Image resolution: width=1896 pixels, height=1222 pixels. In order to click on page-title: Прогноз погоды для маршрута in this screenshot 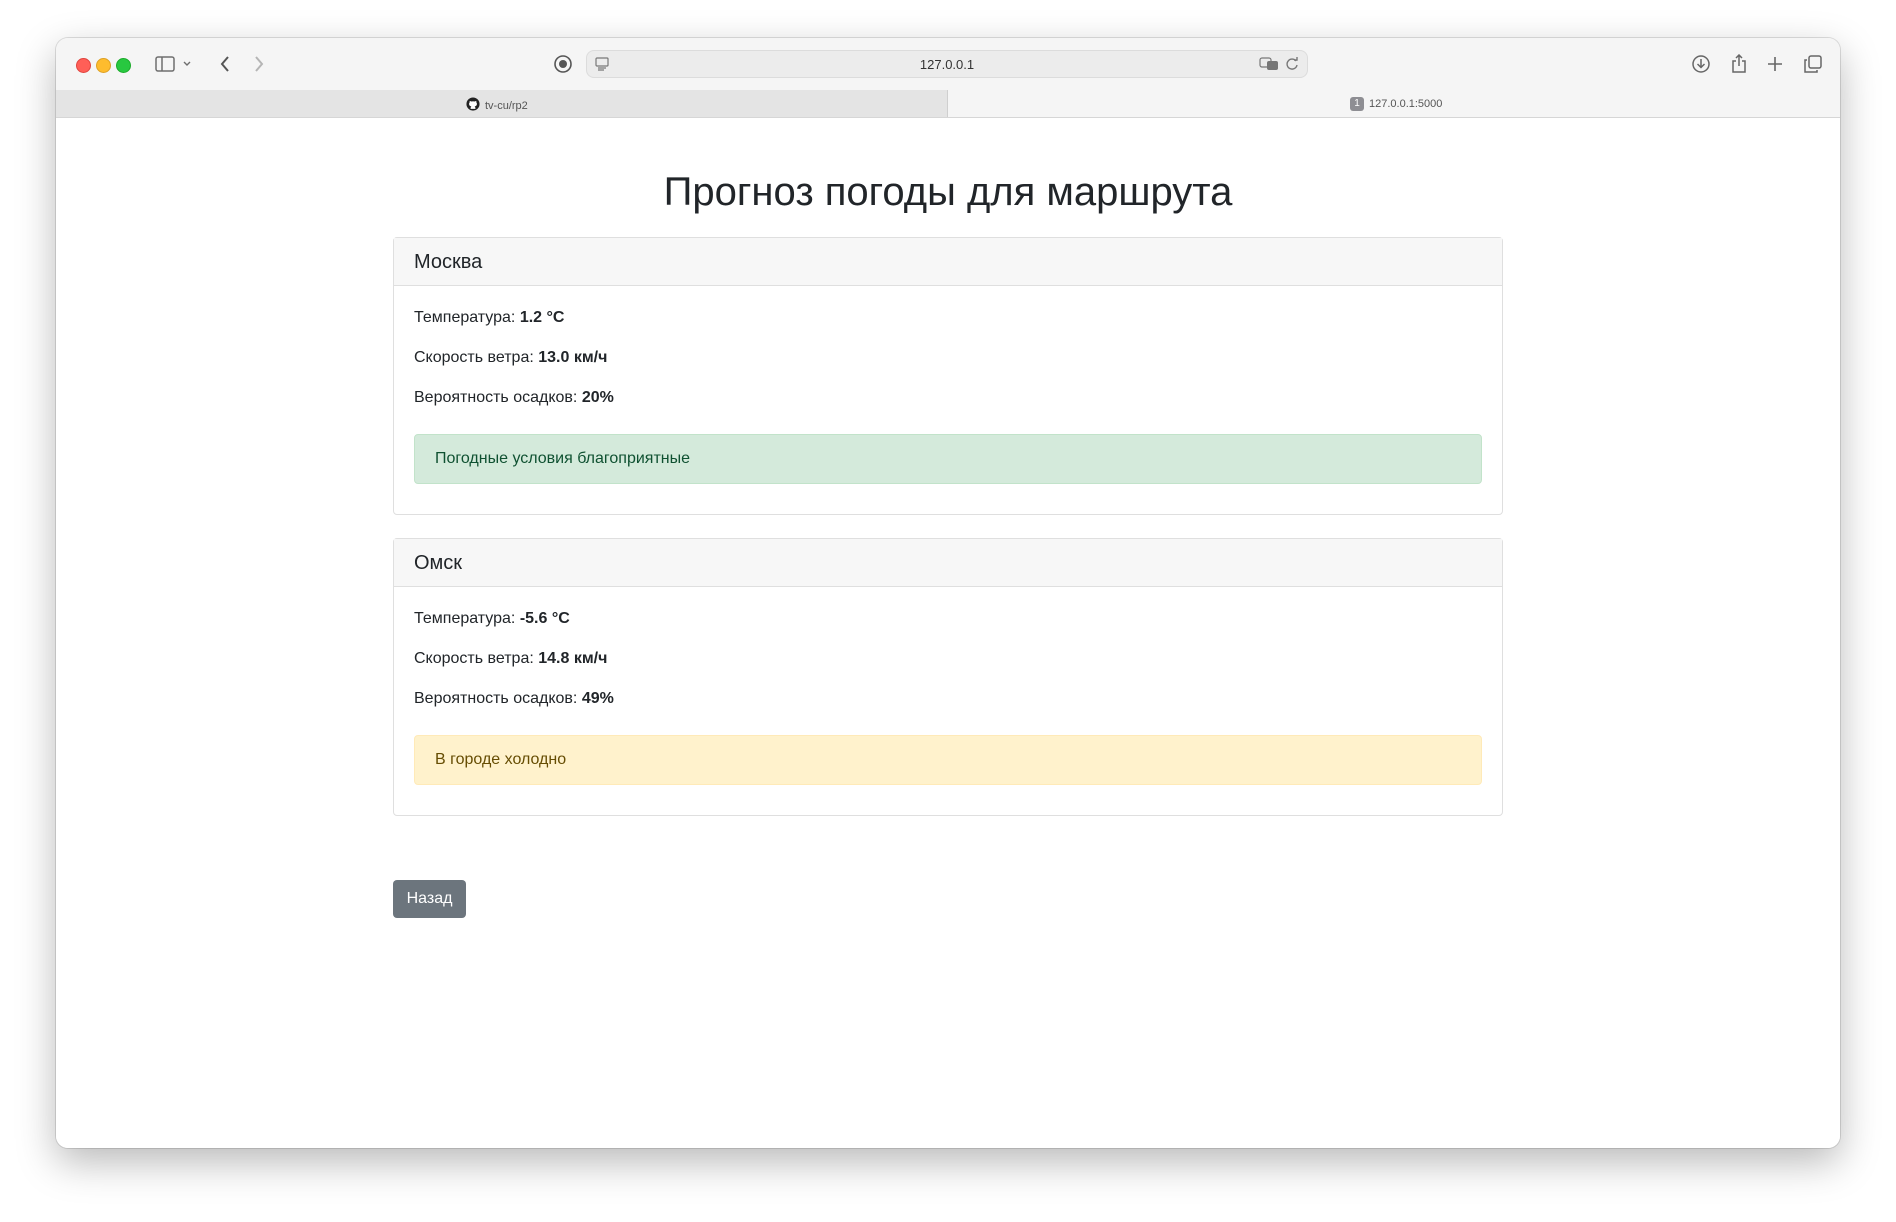, I will do `click(948, 192)`.